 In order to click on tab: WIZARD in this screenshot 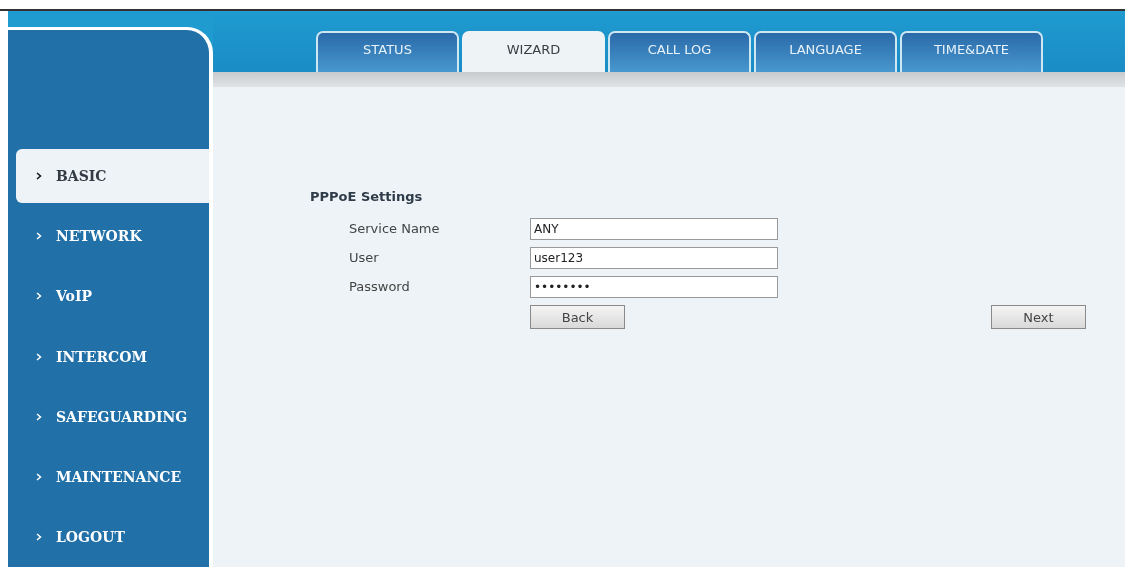, I will do `click(533, 51)`.